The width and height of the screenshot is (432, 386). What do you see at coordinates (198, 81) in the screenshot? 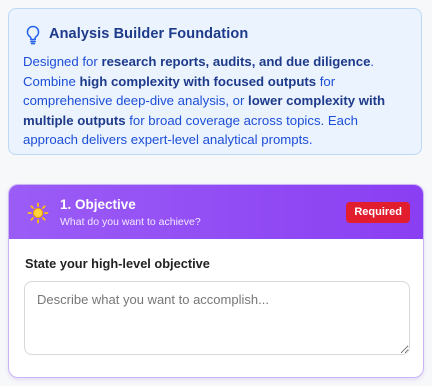
I see `info-emphasis: high complexity with focused outputs` at bounding box center [198, 81].